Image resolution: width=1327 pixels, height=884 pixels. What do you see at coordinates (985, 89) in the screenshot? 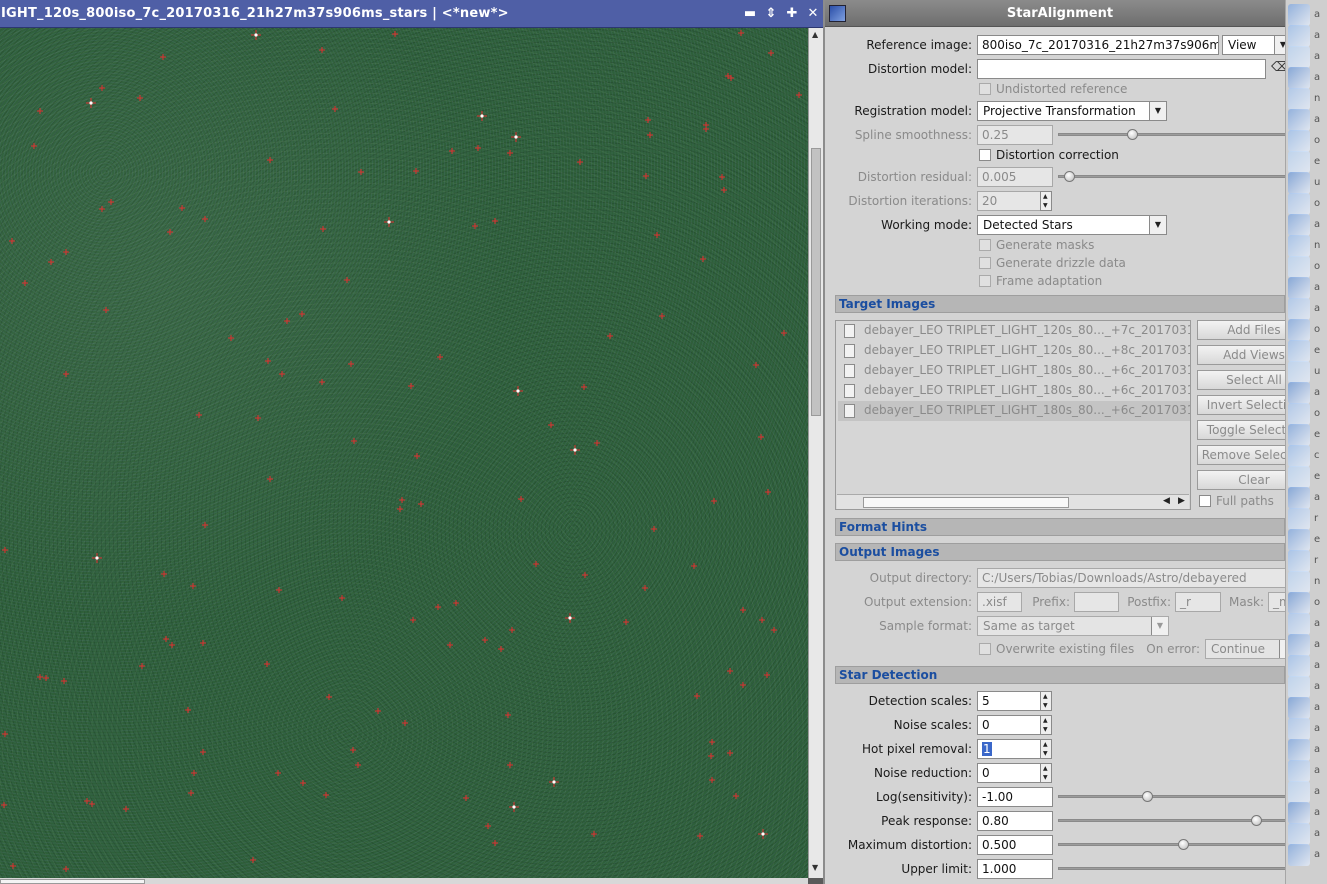
I see `undistorted-reference-checkbox` at bounding box center [985, 89].